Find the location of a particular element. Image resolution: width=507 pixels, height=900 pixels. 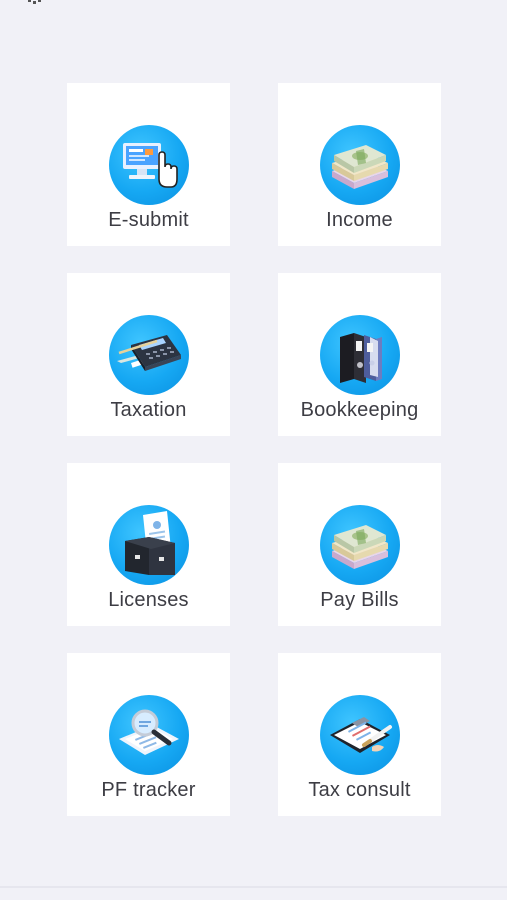

calculator-icon is located at coordinates (148, 355).